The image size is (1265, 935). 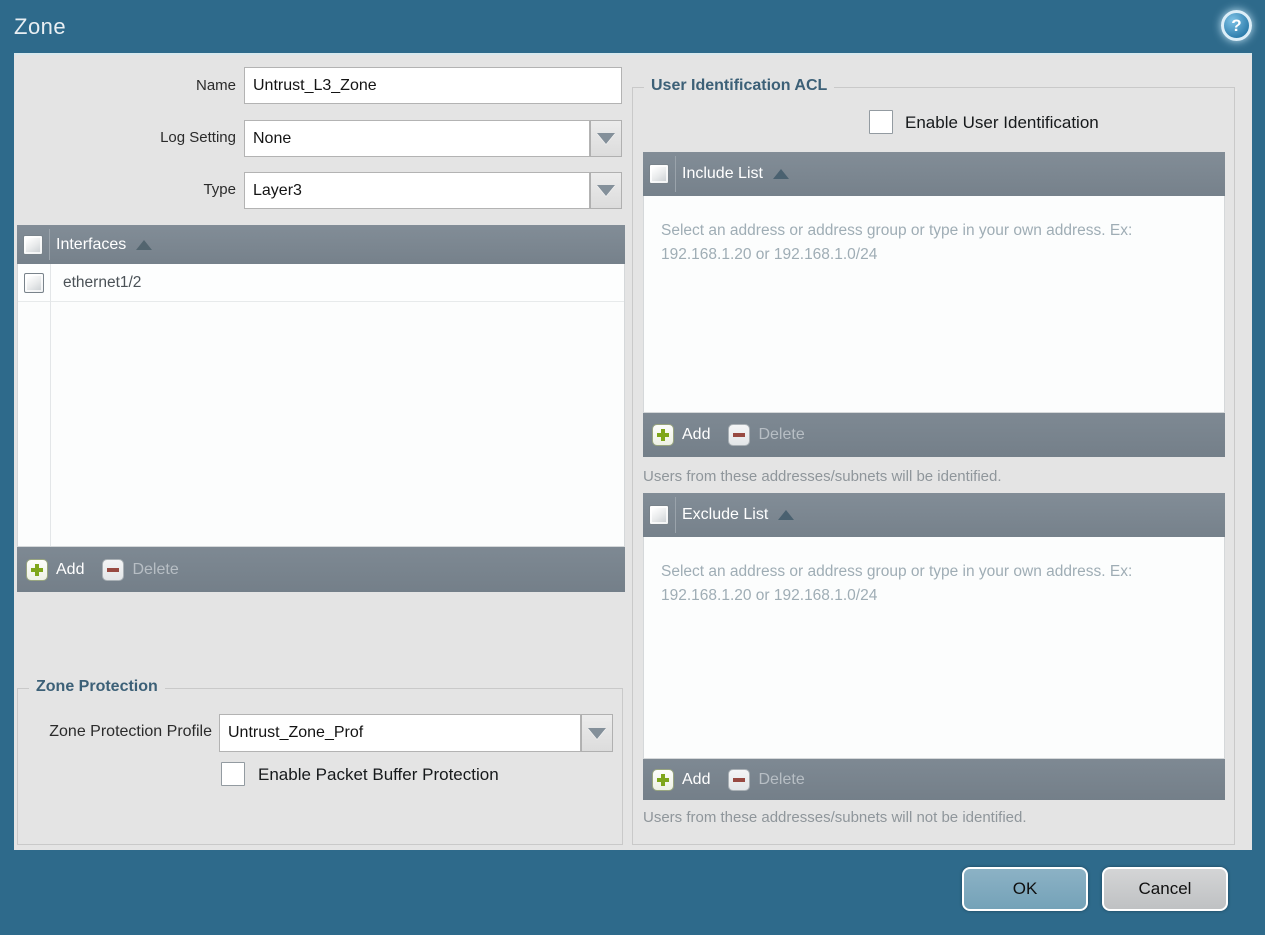 I want to click on include-list-column-header: Include List, so click(x=722, y=174).